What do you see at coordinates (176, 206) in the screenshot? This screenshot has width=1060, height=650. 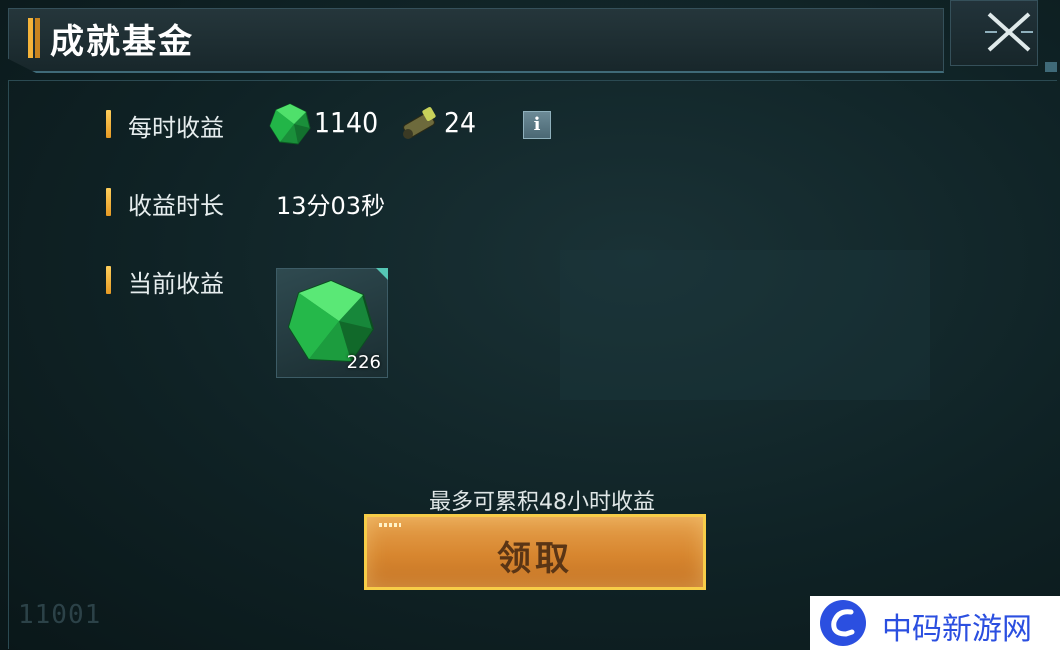 I see `income-duration-label: 收益时长` at bounding box center [176, 206].